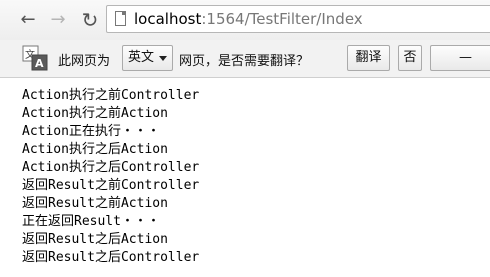 The width and height of the screenshot is (490, 277). I want to click on output-line: Action执行之前Action, so click(95, 113).